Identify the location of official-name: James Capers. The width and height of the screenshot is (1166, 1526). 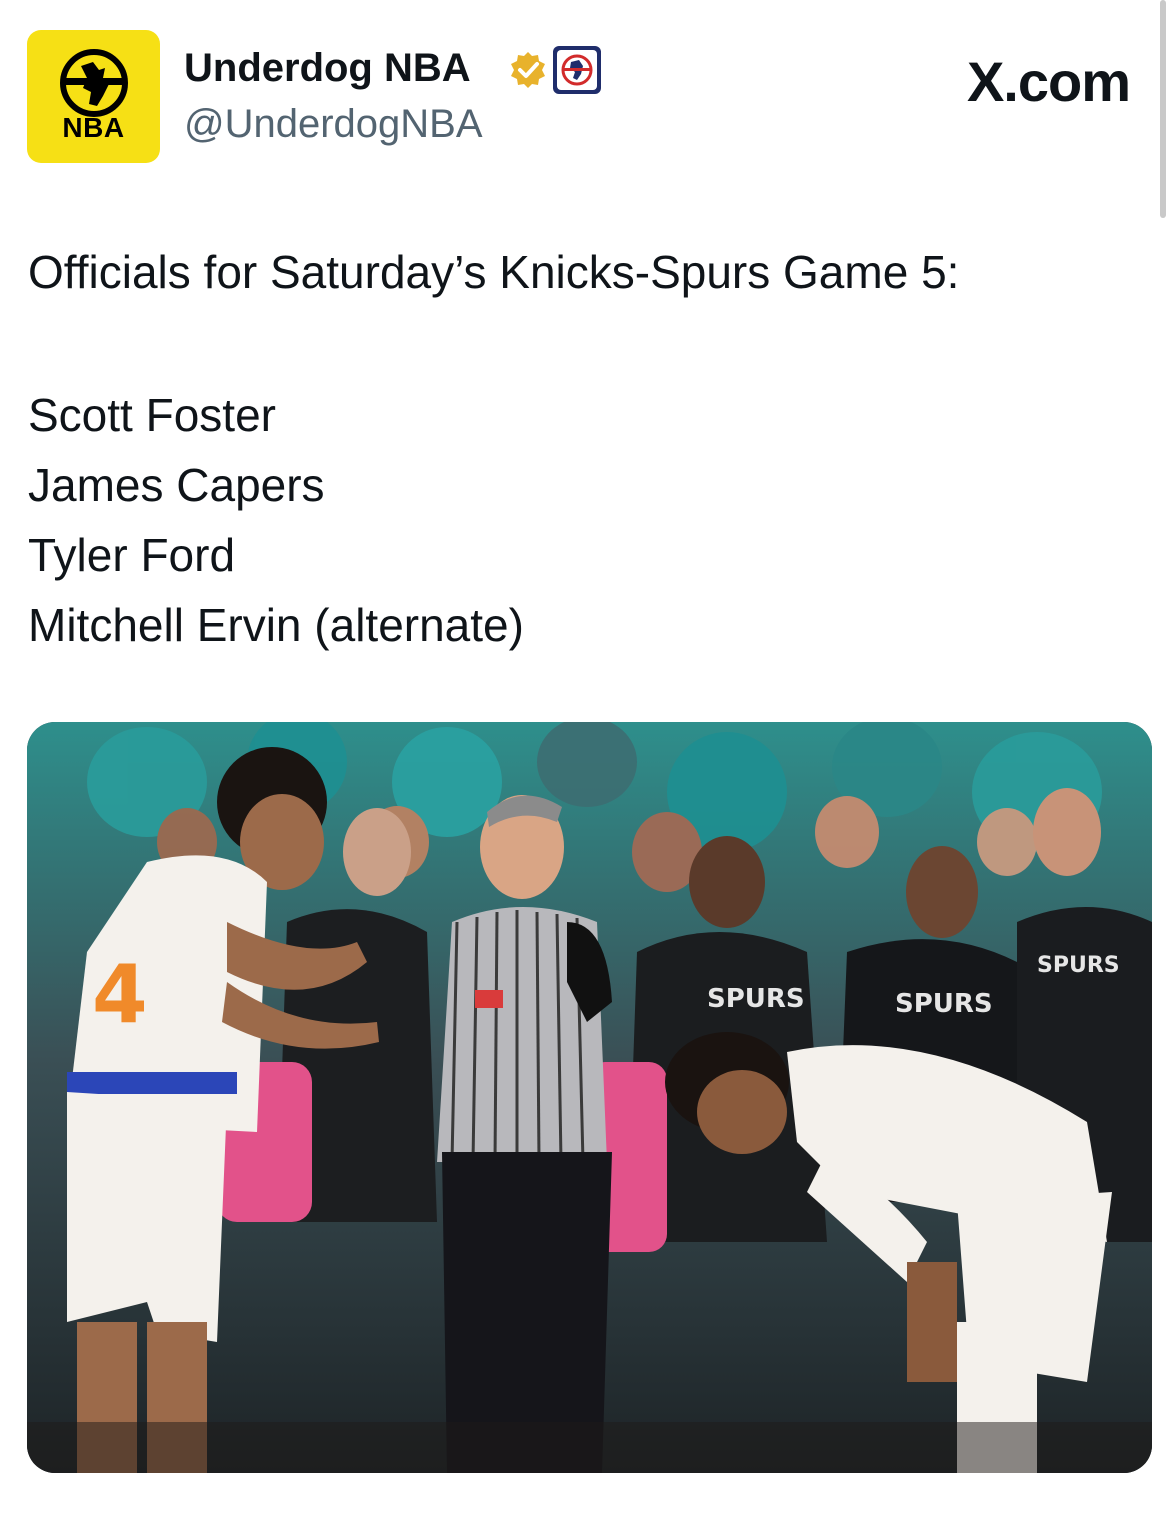
(176, 485).